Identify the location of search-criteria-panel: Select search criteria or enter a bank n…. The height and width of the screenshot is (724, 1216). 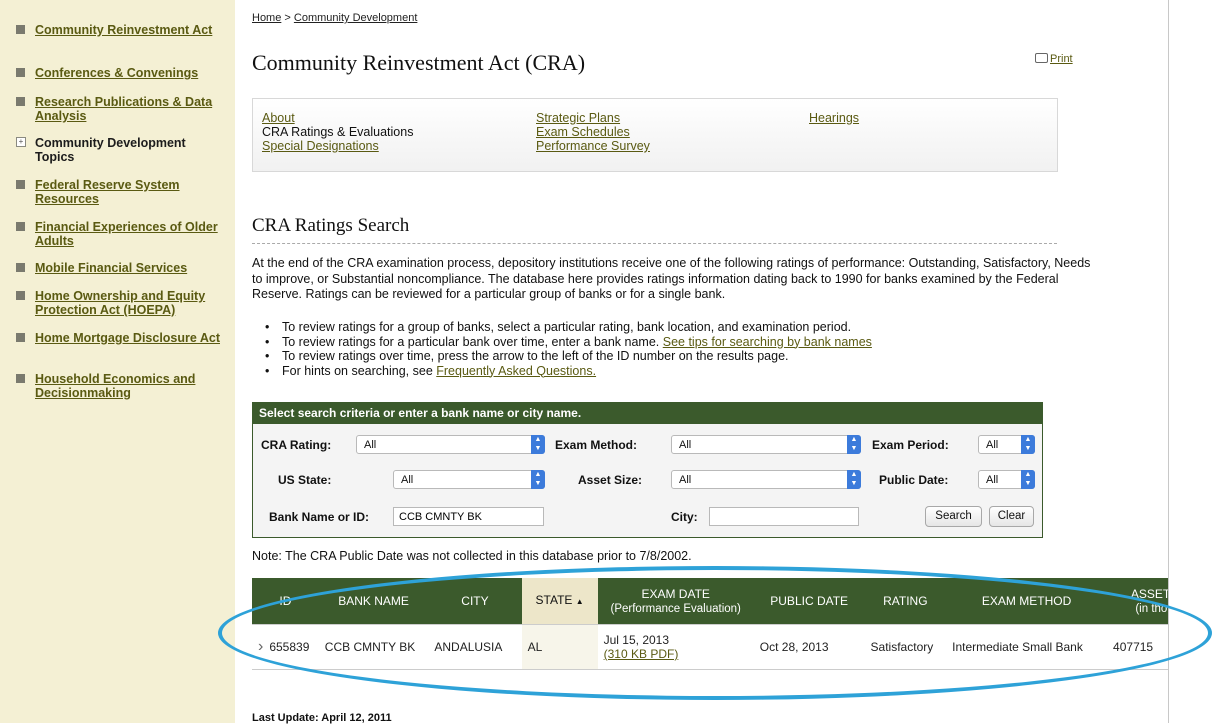
(647, 470).